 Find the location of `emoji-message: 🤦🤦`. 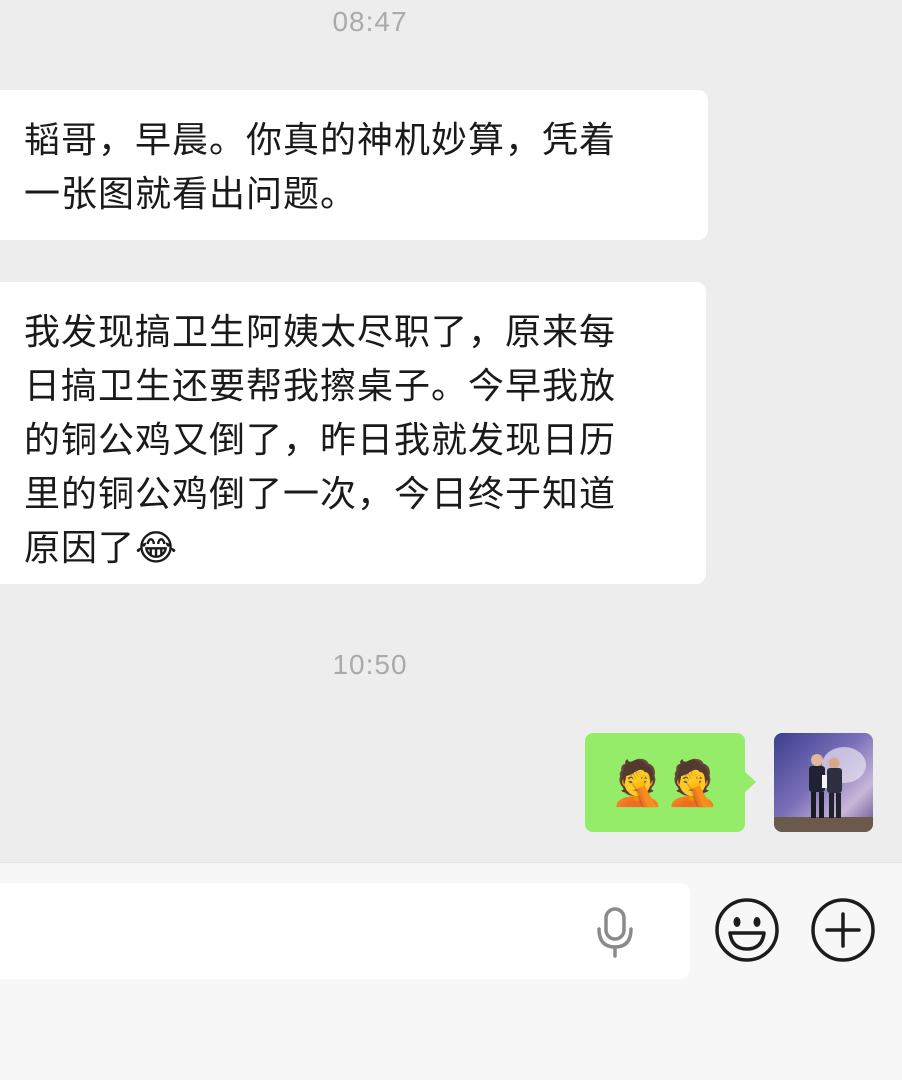

emoji-message: 🤦🤦 is located at coordinates (665, 783).